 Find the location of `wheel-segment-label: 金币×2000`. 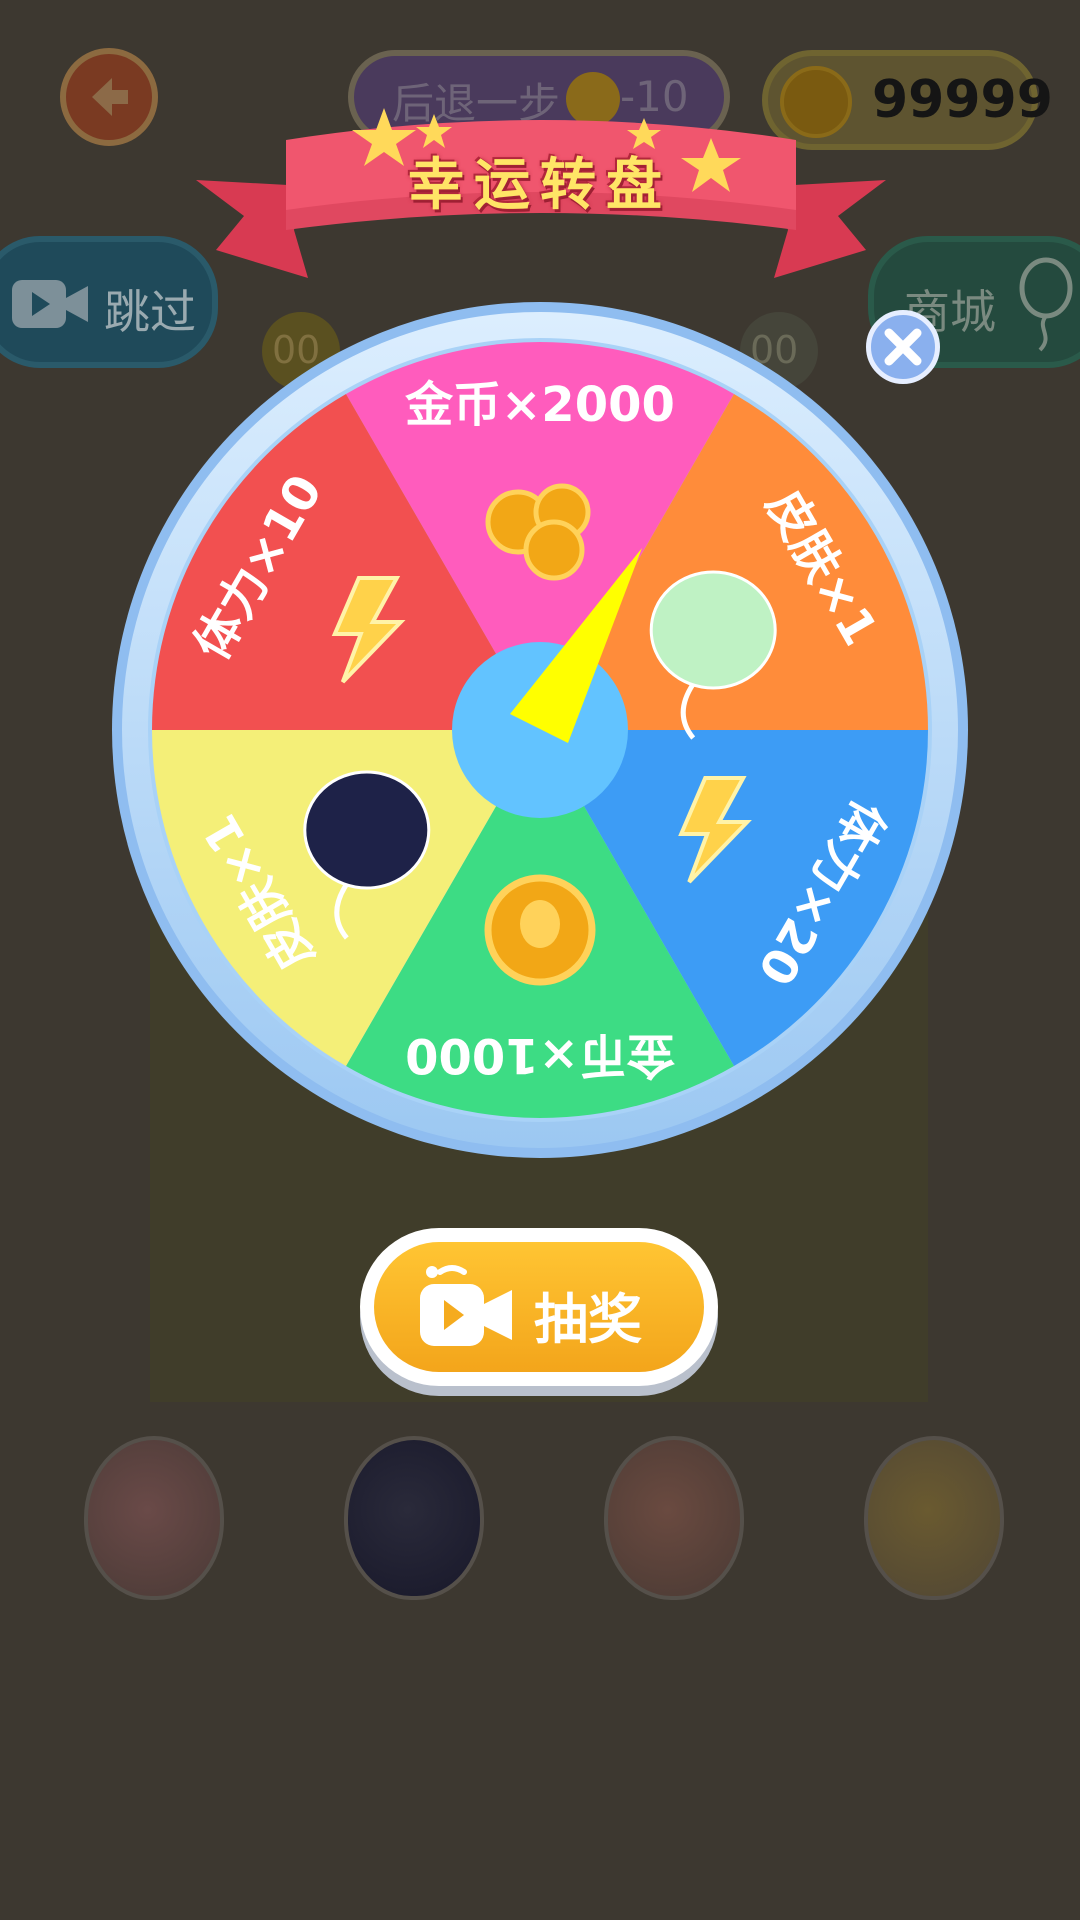

wheel-segment-label: 金币×2000 is located at coordinates (539, 405).